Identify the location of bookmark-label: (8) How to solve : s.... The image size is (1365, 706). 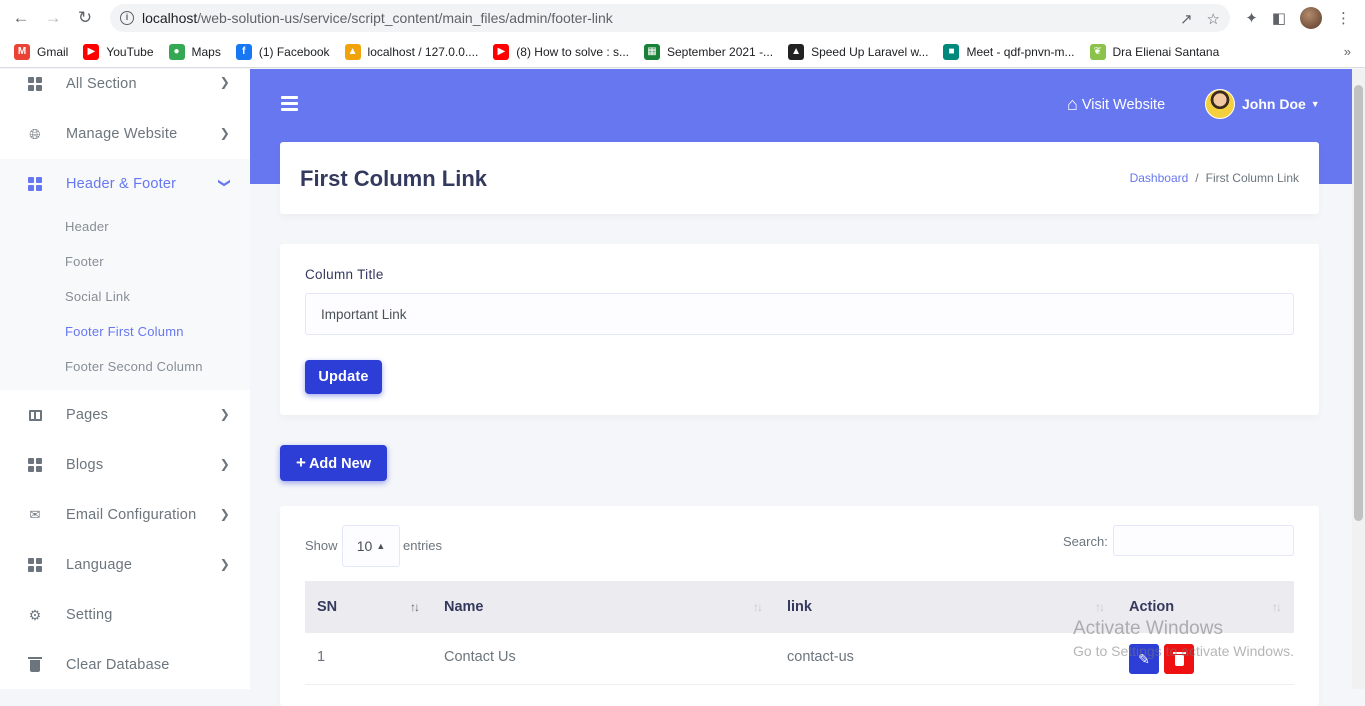
(572, 51).